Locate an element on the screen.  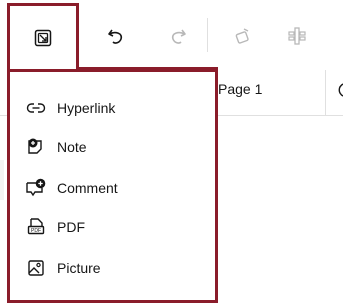
menu-item-label: Picture is located at coordinates (79, 268).